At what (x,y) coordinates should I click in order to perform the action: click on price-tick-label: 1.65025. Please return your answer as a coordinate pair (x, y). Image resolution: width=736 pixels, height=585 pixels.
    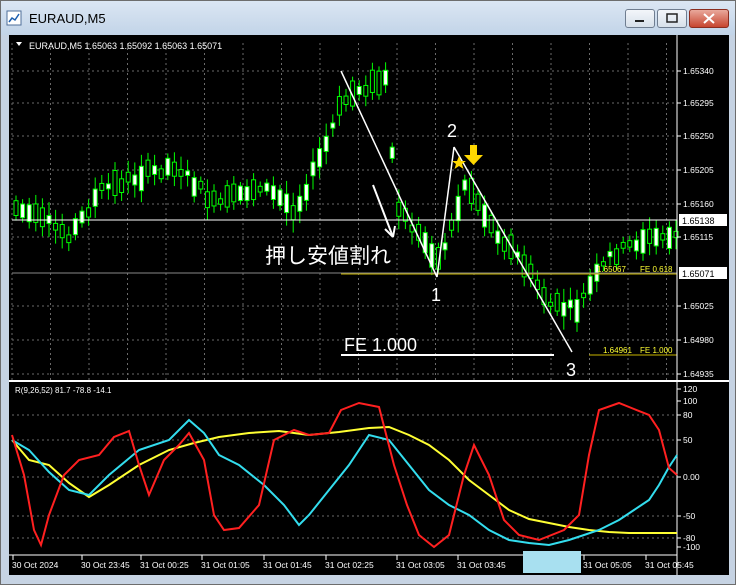
    Looking at the image, I should click on (698, 306).